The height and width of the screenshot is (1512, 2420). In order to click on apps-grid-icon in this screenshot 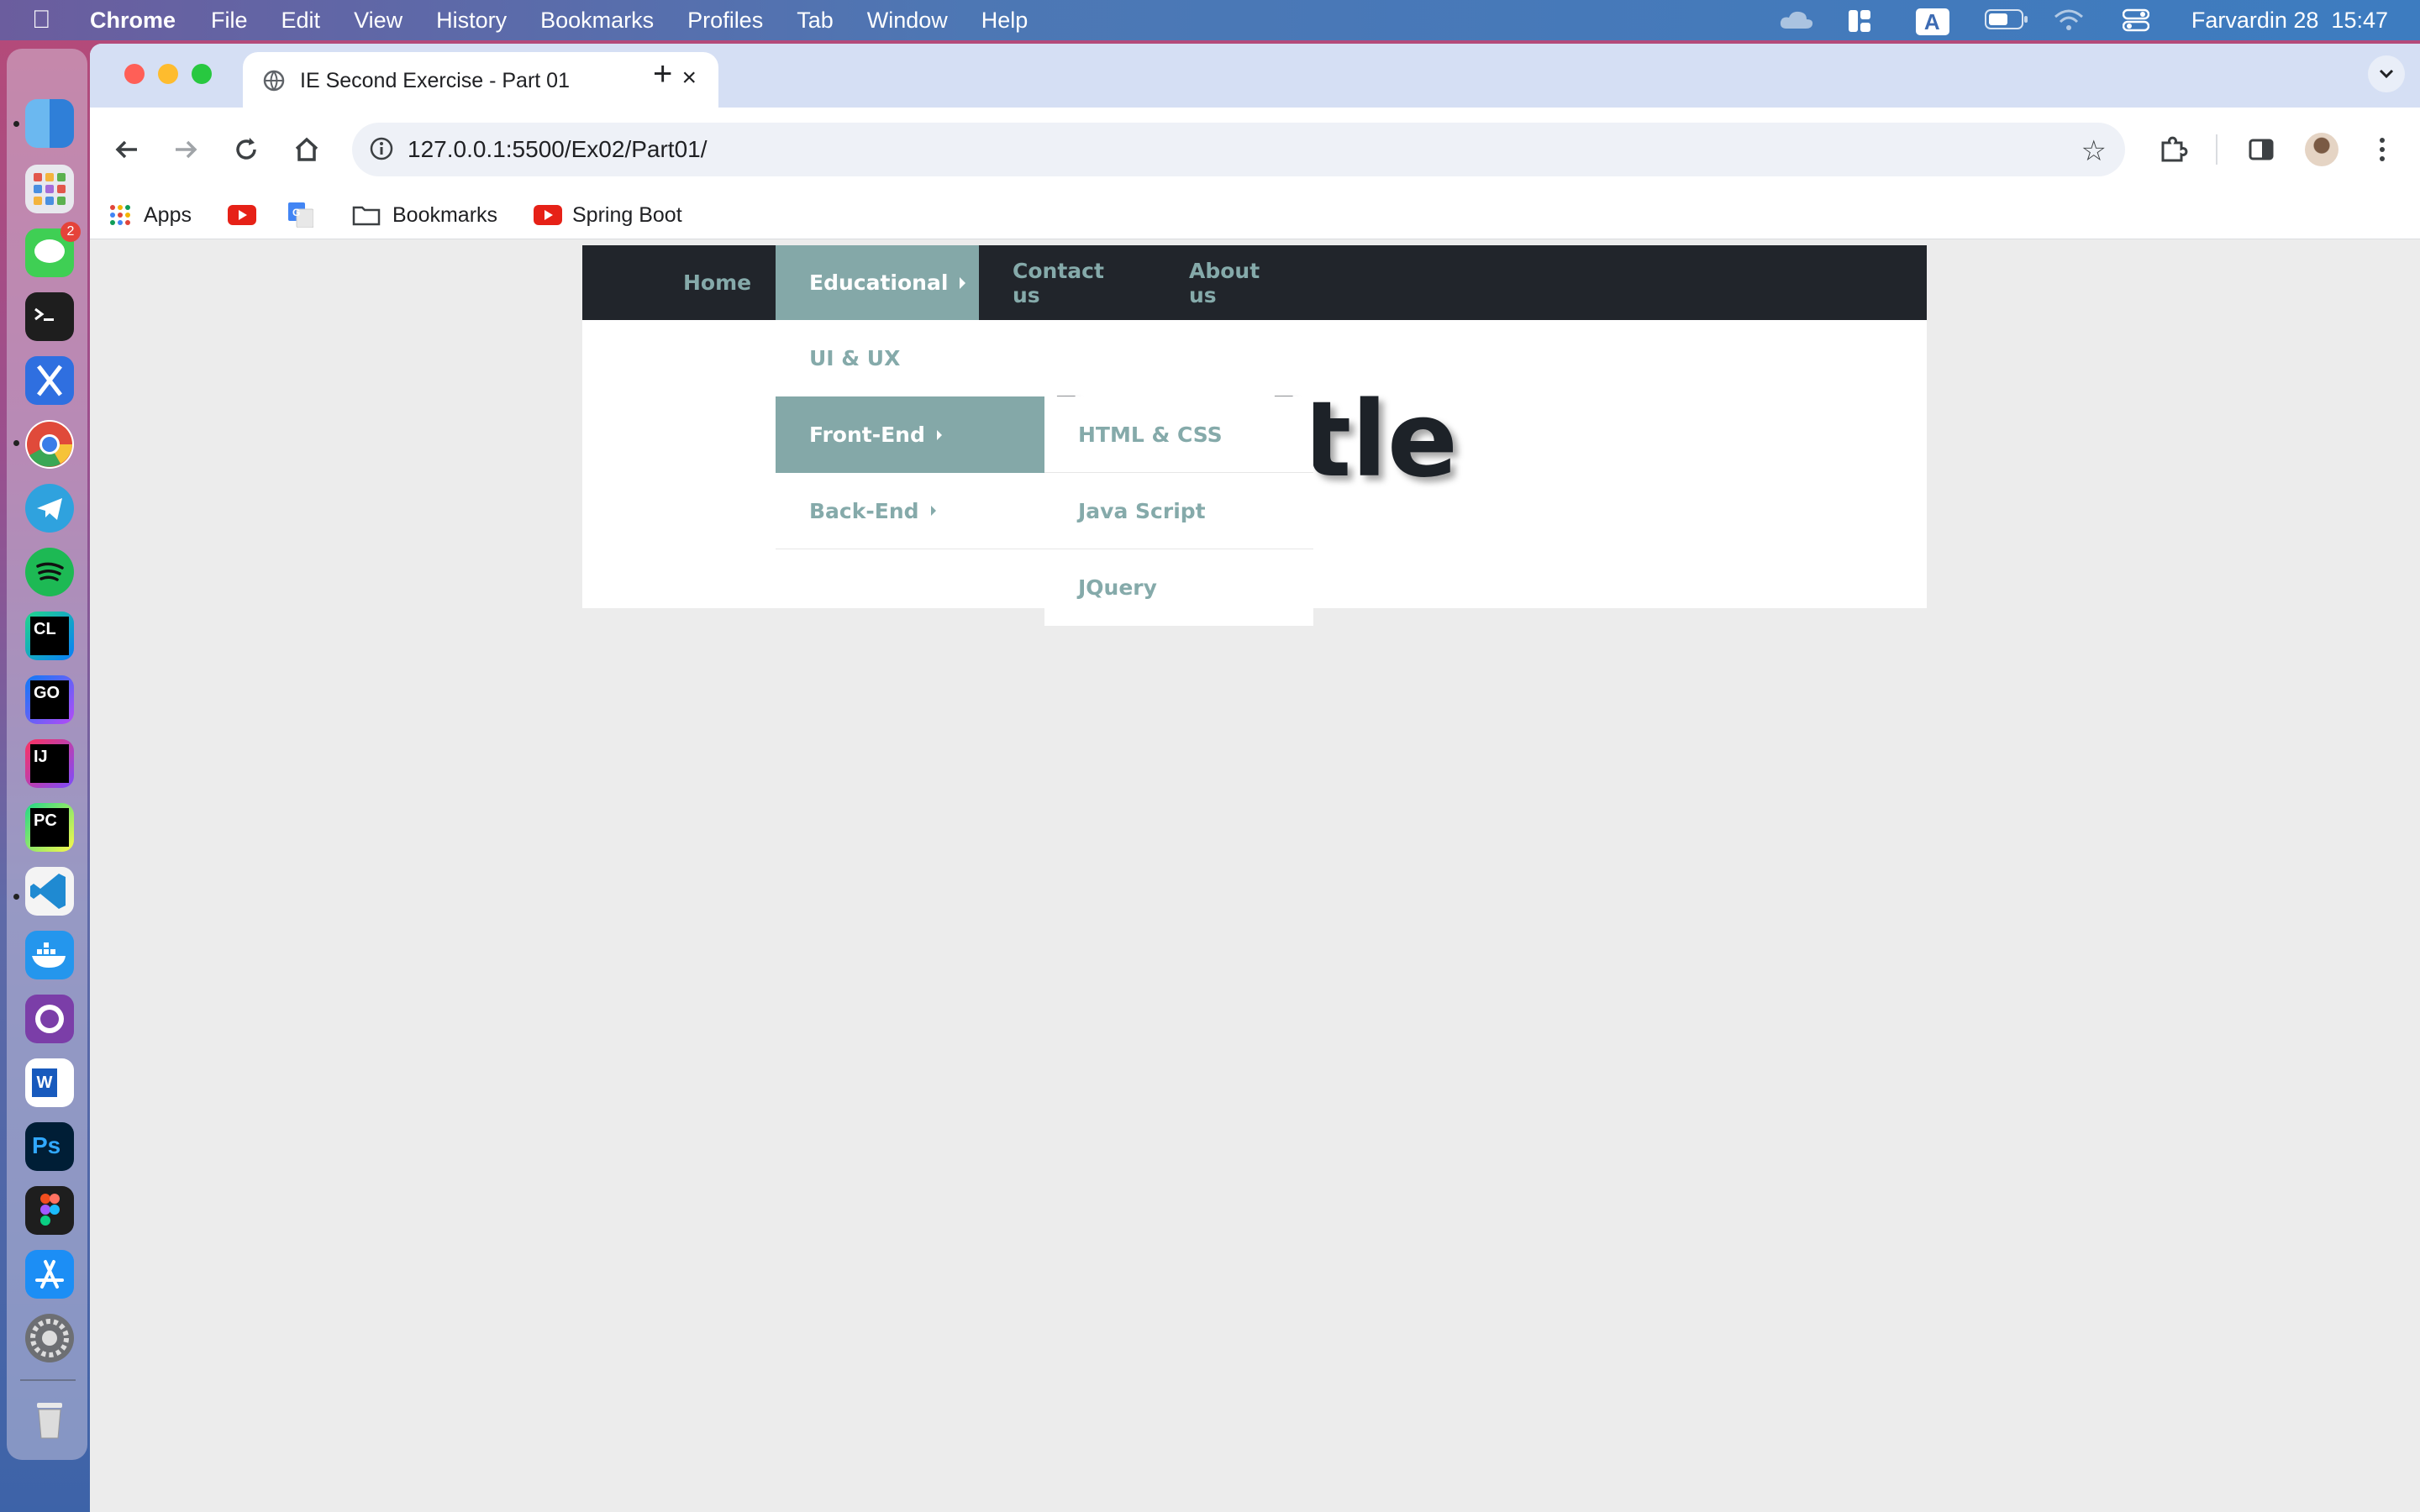, I will do `click(120, 215)`.